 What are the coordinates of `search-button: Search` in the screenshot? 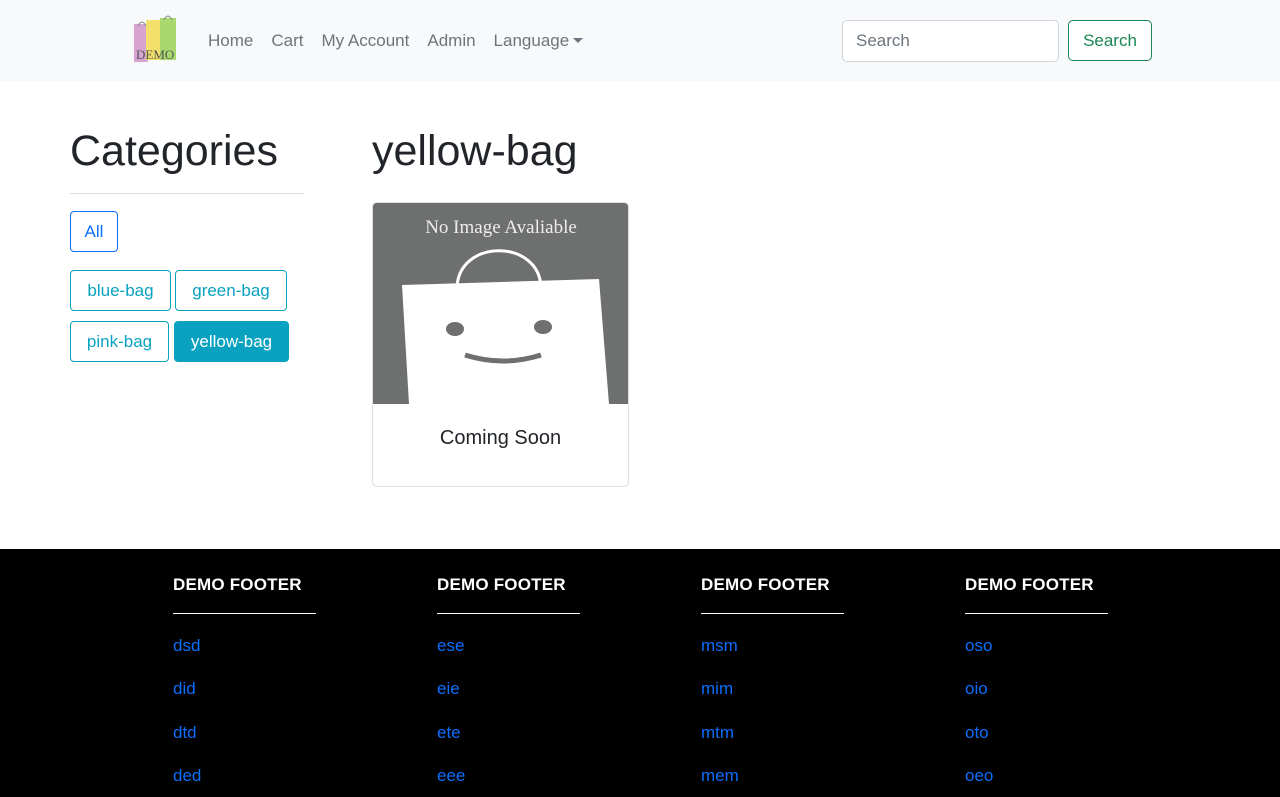 It's located at (1110, 40).